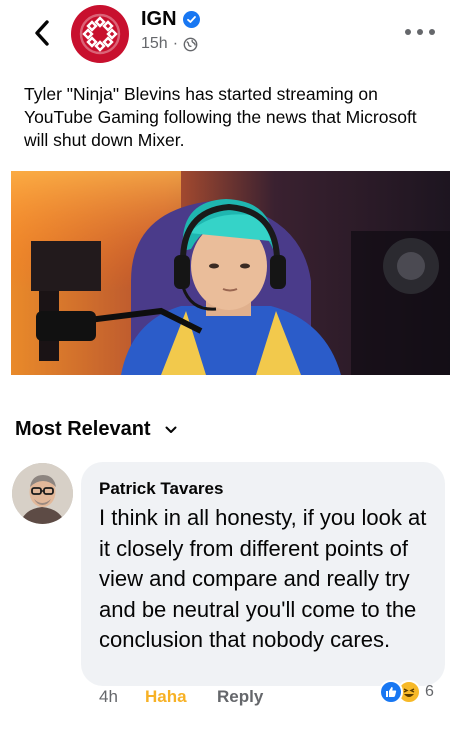 Image resolution: width=461 pixels, height=750 pixels. Describe the element at coordinates (420, 32) in the screenshot. I see `more-options-button` at that location.